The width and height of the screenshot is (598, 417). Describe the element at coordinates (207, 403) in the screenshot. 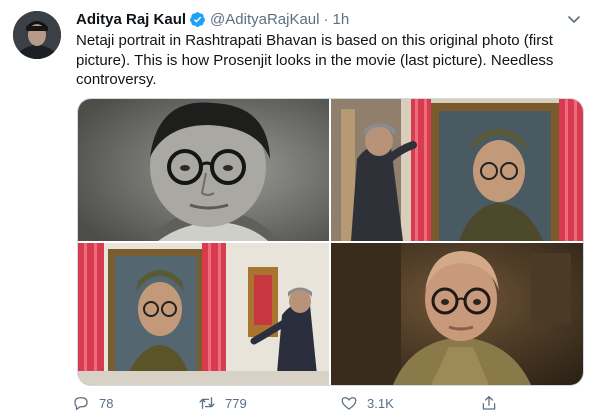

I see `retweet-icon` at that location.